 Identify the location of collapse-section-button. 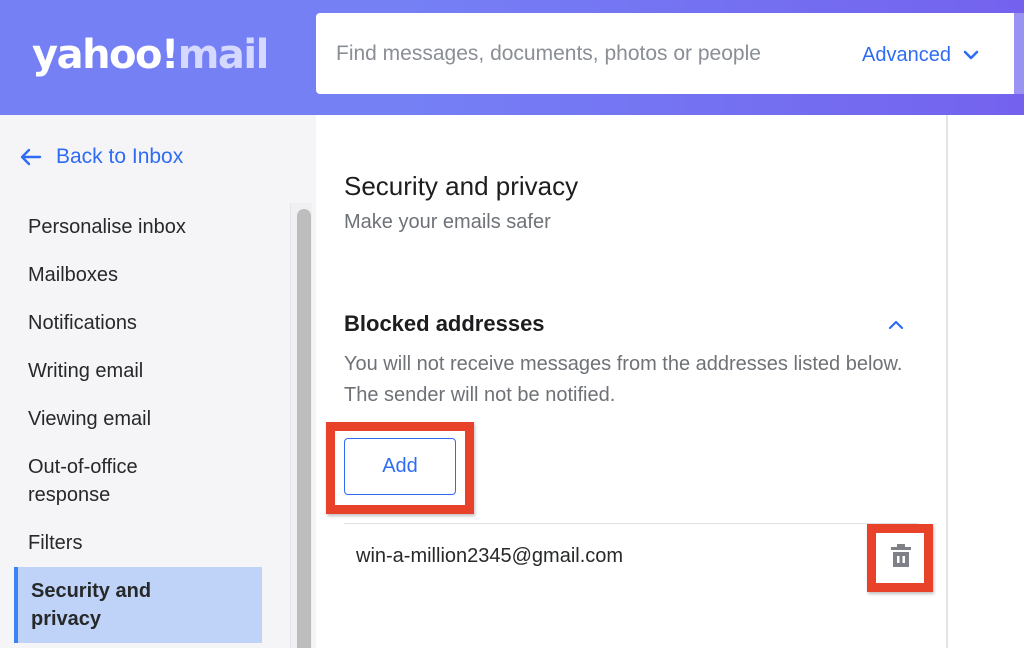
(896, 325).